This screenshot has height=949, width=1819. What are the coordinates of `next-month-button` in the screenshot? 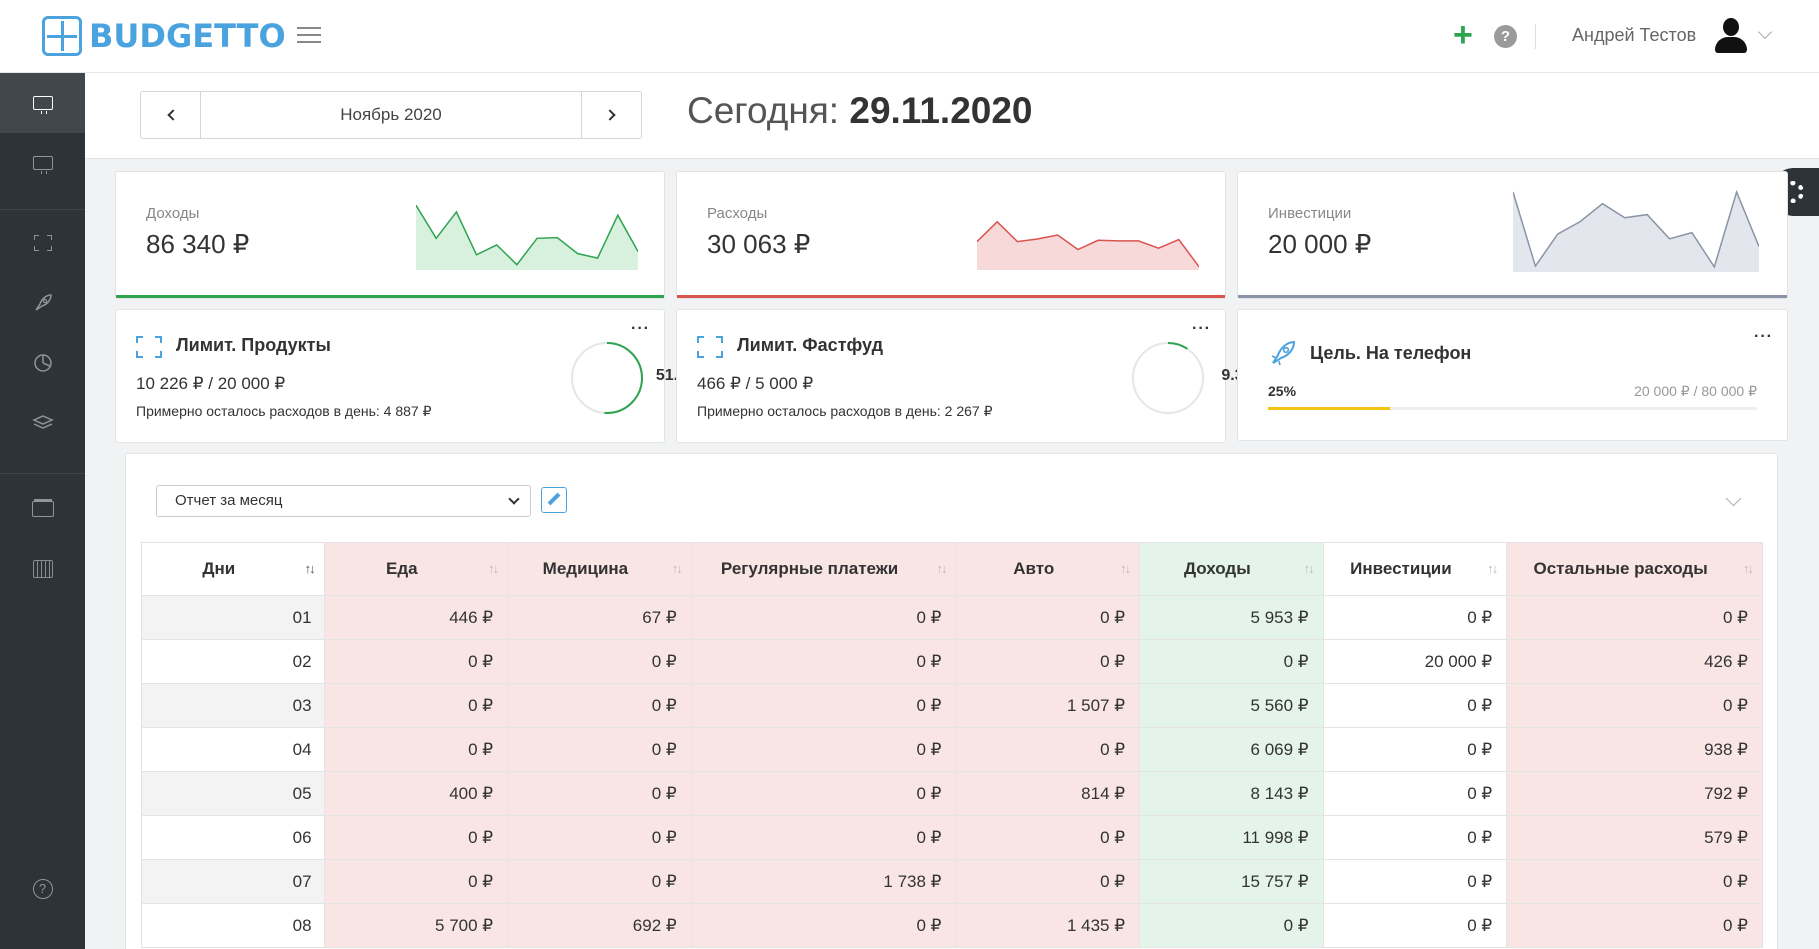 It's located at (611, 115).